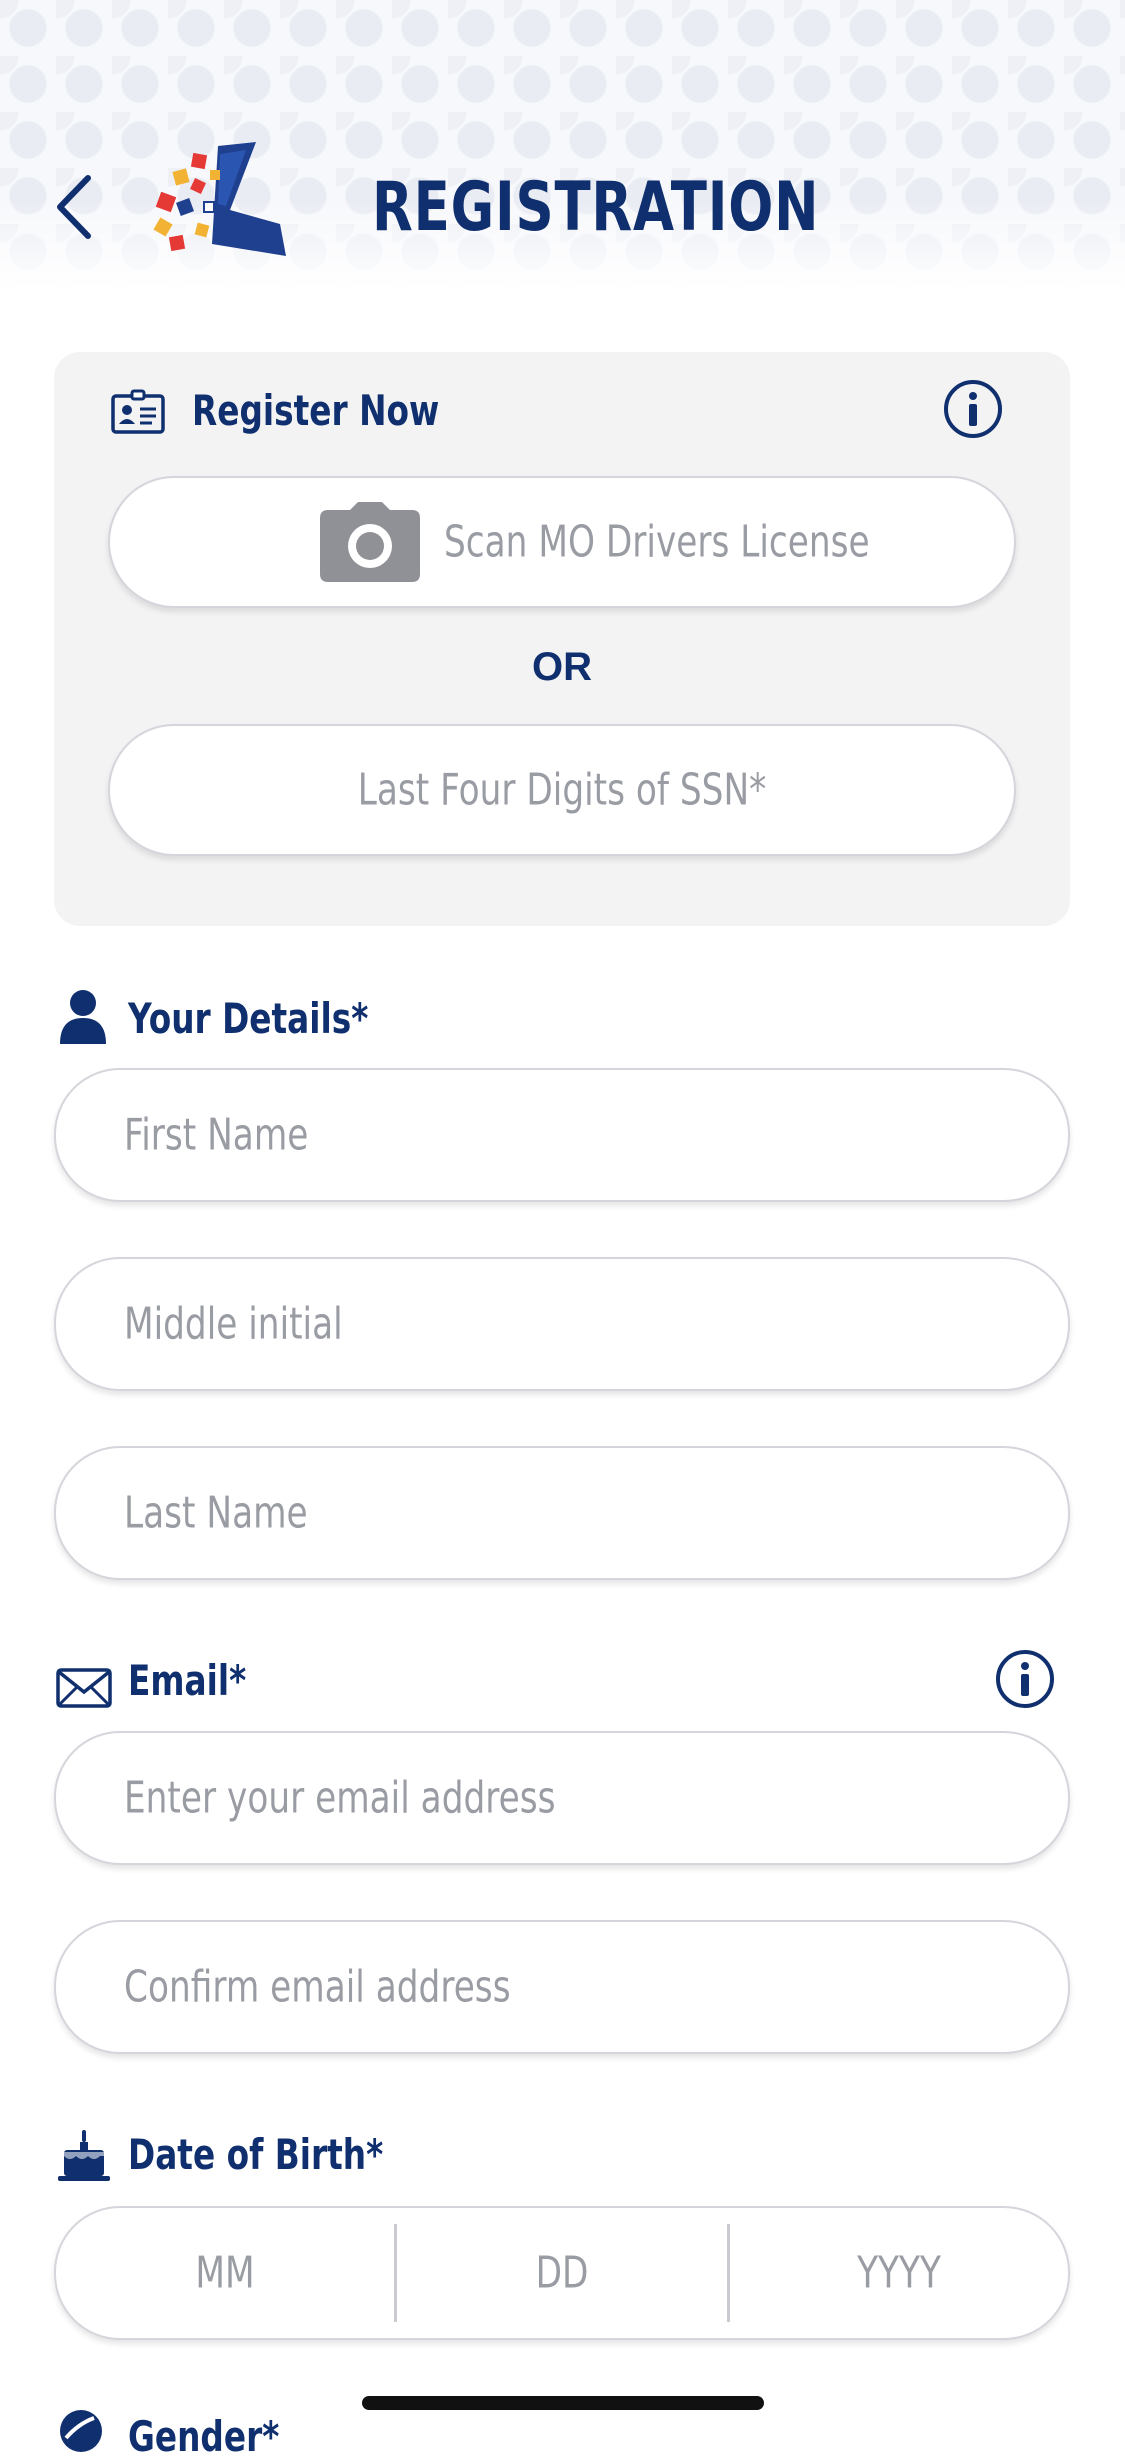 The image size is (1125, 2461). I want to click on middle-initial-placeholder: Middle initial, so click(233, 1324).